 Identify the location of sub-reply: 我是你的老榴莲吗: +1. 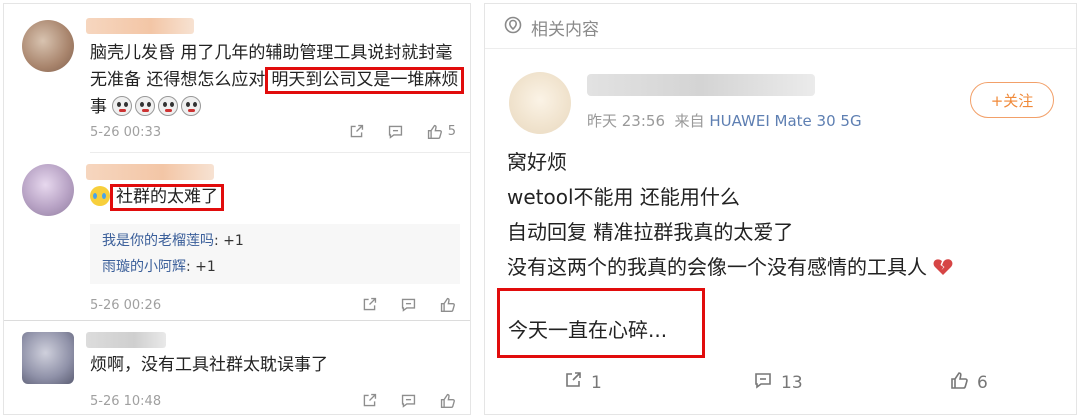
(275, 241).